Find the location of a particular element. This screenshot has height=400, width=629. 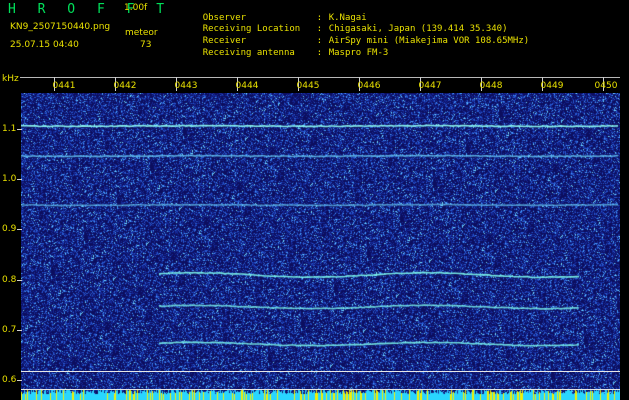

time-axis-label: 0441 is located at coordinates (64, 86).